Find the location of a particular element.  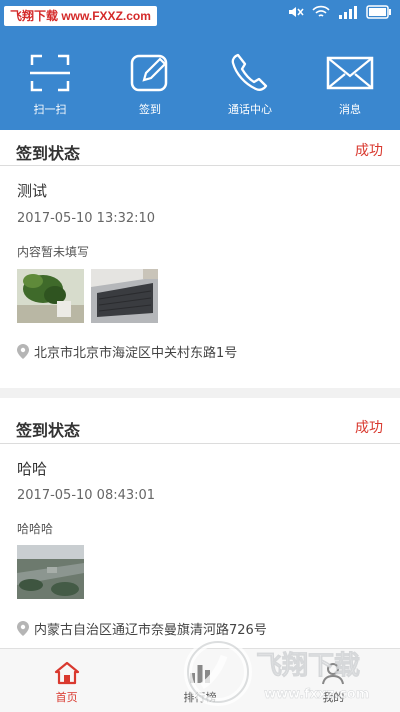

tab-home: 首页 is located at coordinates (66, 680).